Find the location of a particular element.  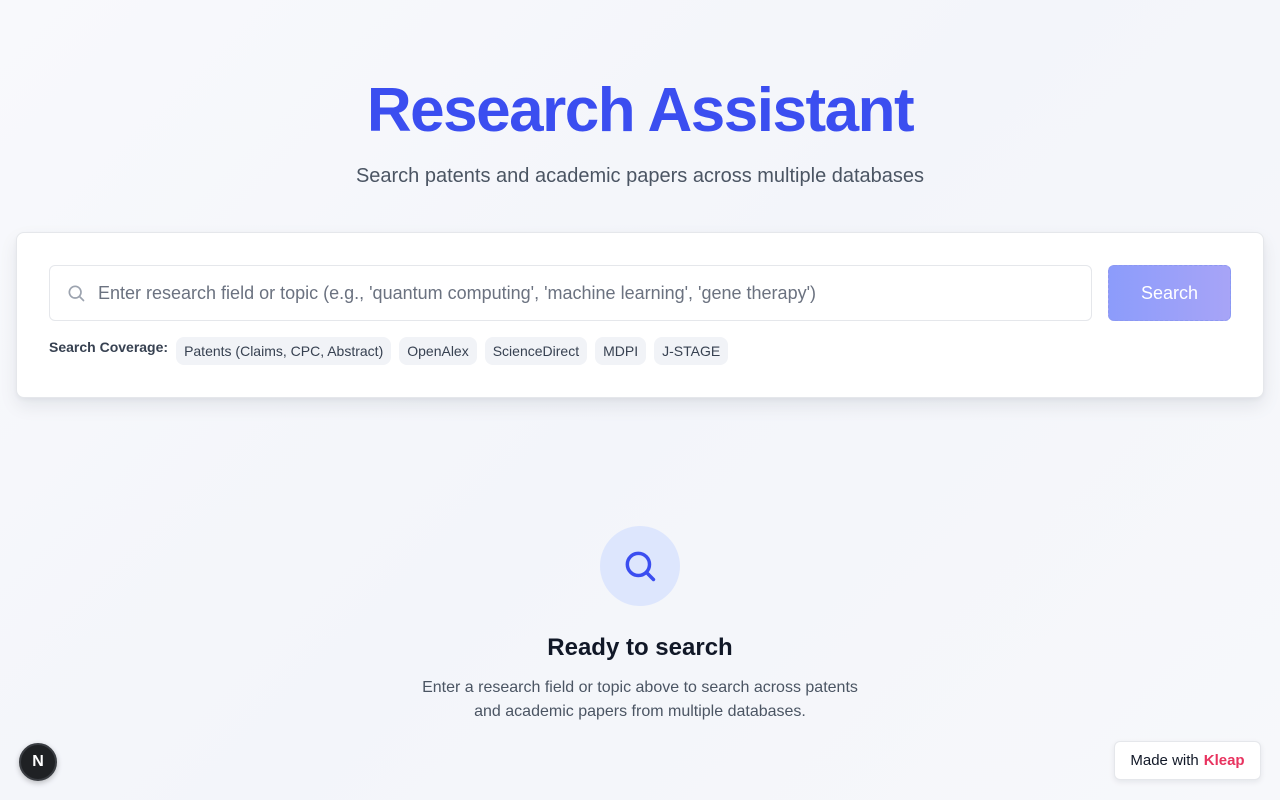

page-title: Research Assistant is located at coordinates (640, 110).